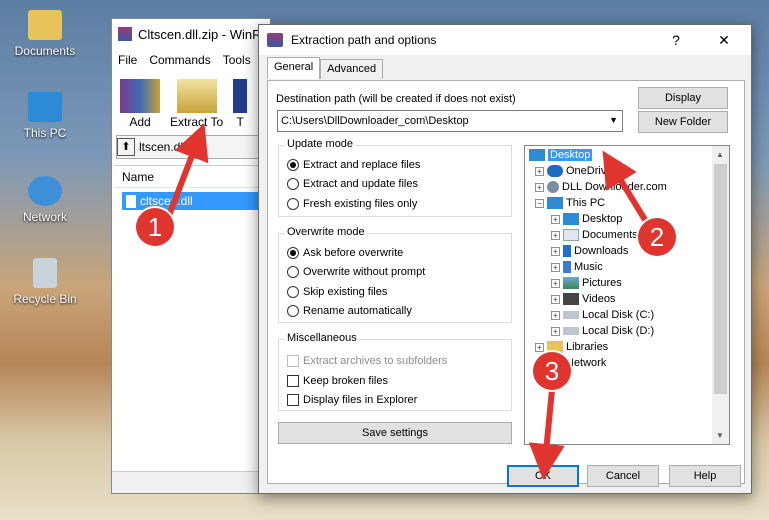 This screenshot has width=769, height=520. Describe the element at coordinates (155, 227) in the screenshot. I see `step-marker-1: 1` at that location.